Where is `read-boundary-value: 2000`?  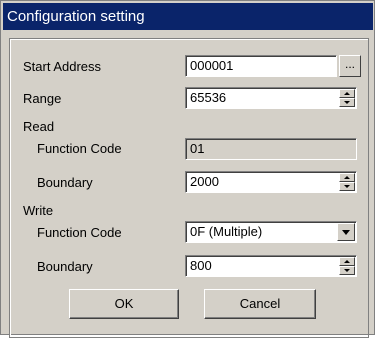 read-boundary-value: 2000 is located at coordinates (204, 181).